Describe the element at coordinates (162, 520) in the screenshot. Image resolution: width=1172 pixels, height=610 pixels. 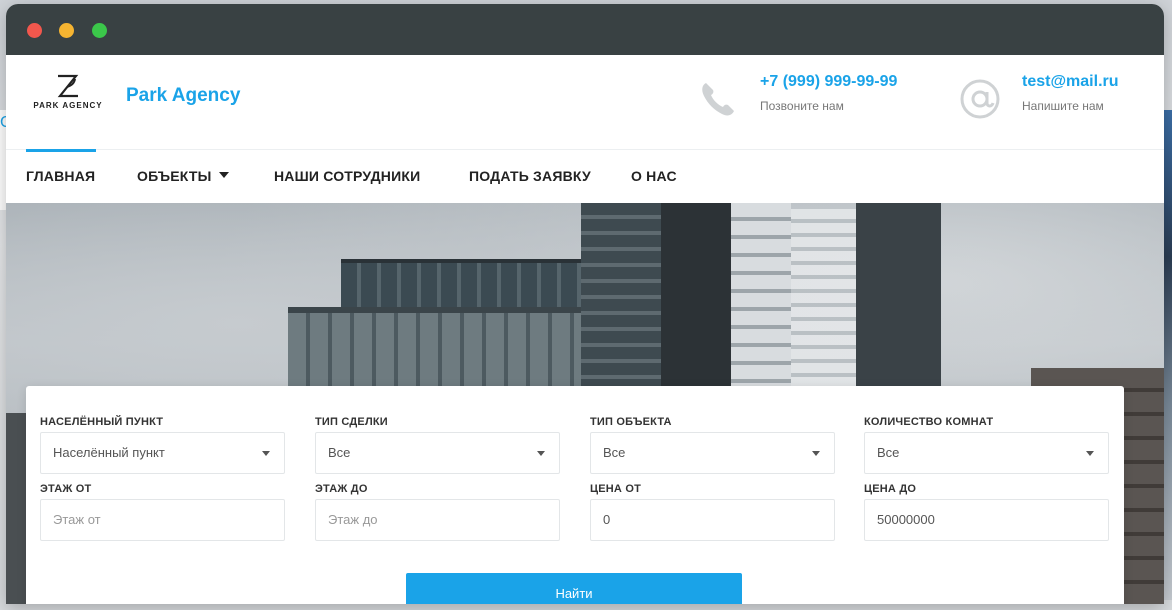
I see `floor-from-input: Этаж от` at that location.